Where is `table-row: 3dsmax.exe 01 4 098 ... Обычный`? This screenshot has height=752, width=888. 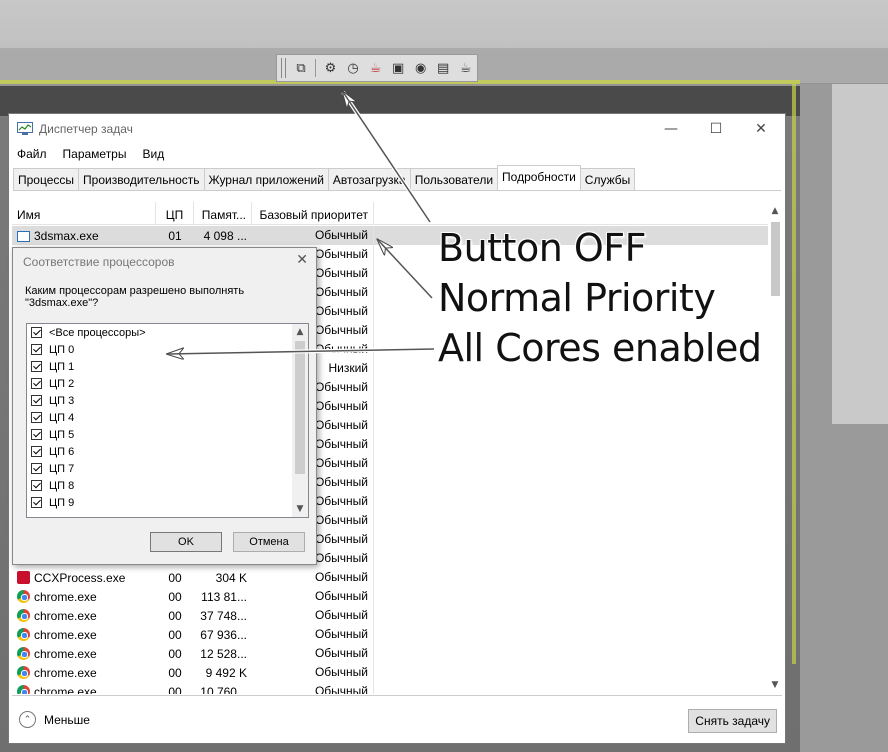
table-row: 3dsmax.exe 01 4 098 ... Обычный is located at coordinates (390, 235).